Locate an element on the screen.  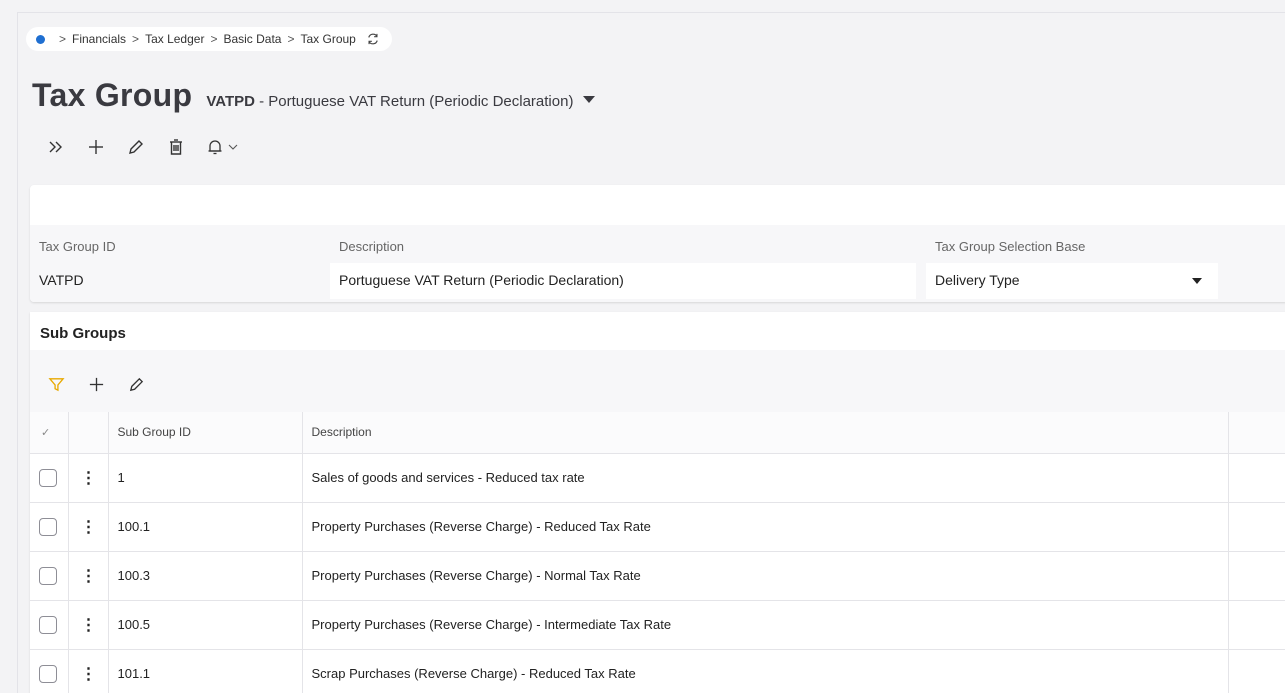
column-header-description: Description is located at coordinates (765, 433).